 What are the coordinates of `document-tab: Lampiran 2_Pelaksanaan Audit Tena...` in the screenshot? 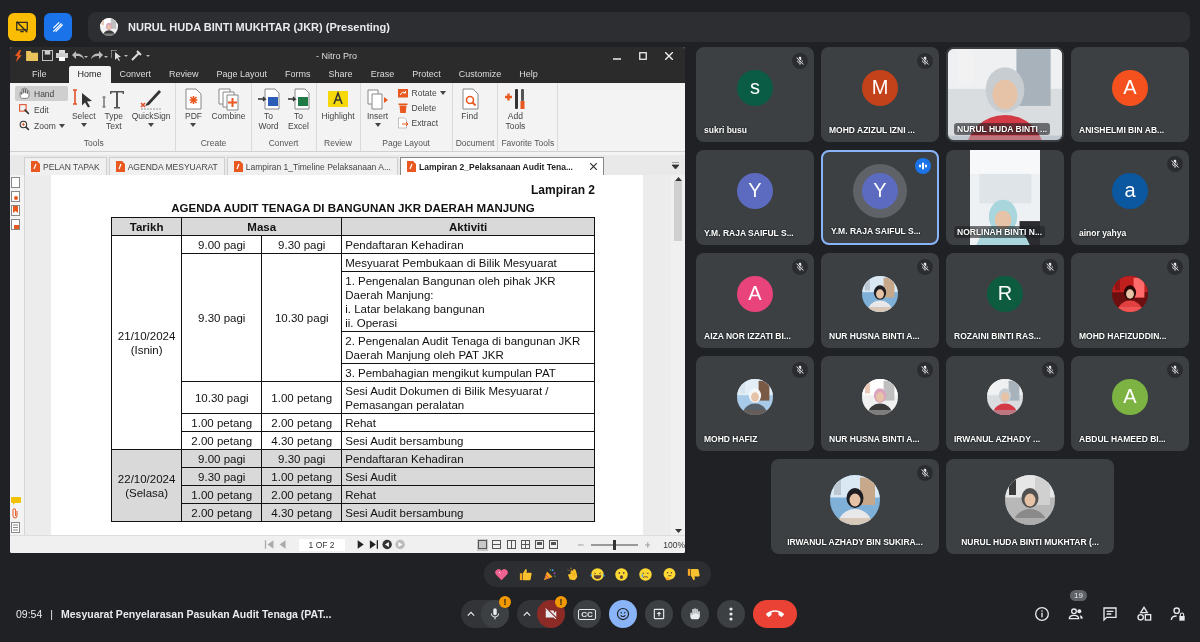 It's located at (502, 166).